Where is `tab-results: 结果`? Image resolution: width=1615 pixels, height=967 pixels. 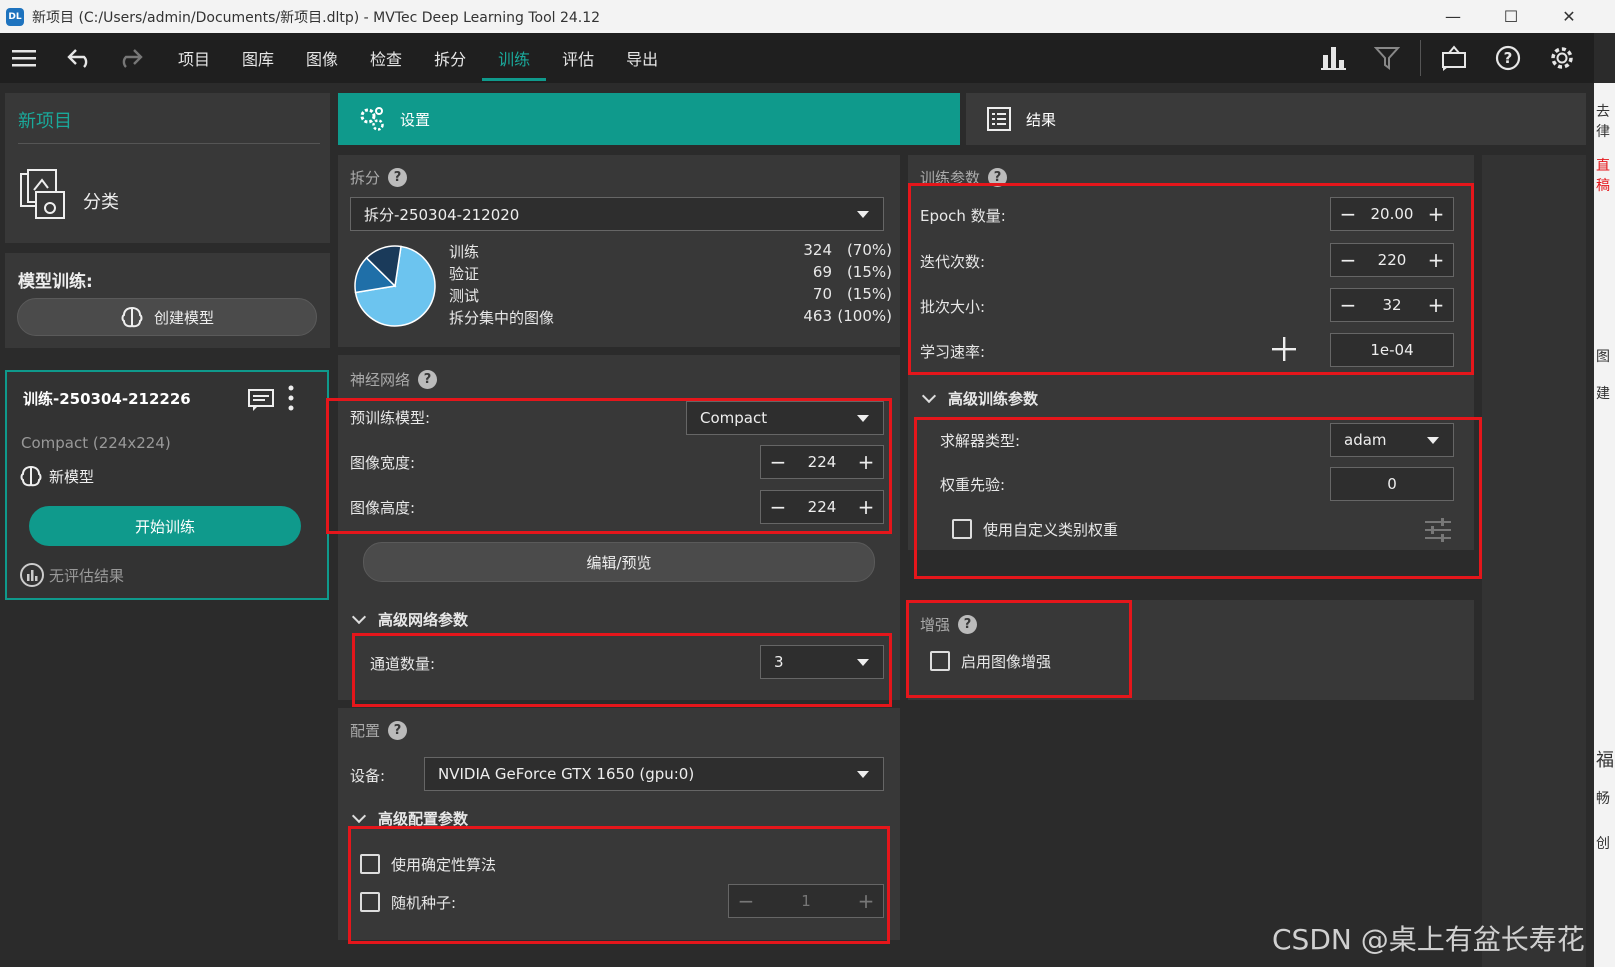 tab-results: 结果 is located at coordinates (1276, 119).